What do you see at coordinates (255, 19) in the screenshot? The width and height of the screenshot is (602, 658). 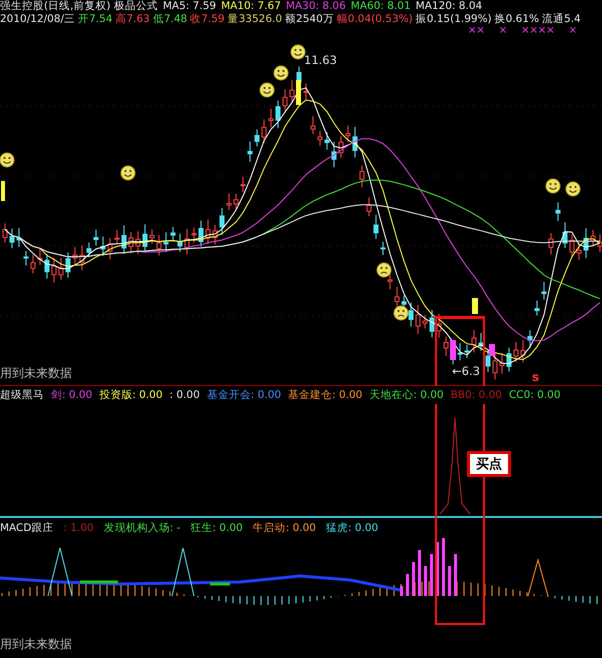 I see `quote-value: 量33526.0` at bounding box center [255, 19].